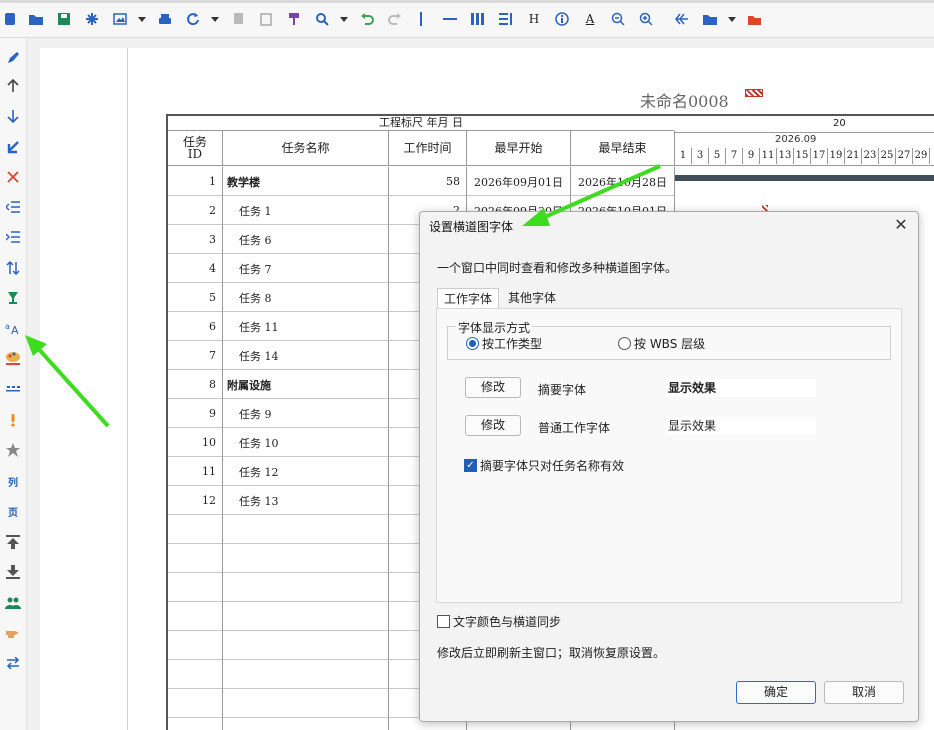 This screenshot has height=730, width=934. I want to click on info-icon, so click(562, 19).